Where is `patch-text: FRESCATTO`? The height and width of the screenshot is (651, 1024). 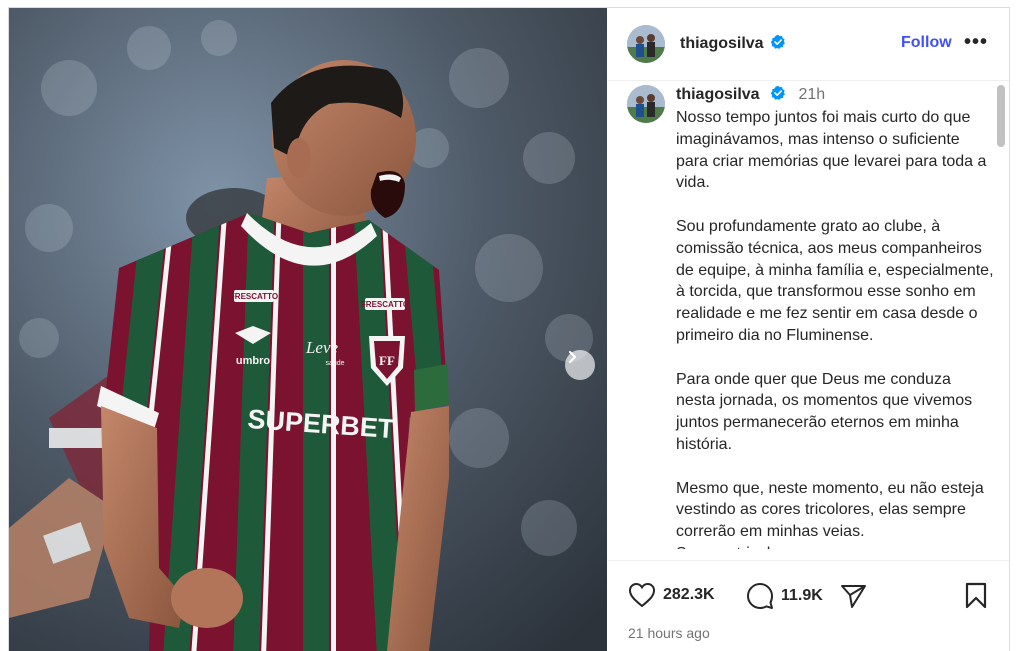
patch-text: FRESCATTO is located at coordinates (254, 296).